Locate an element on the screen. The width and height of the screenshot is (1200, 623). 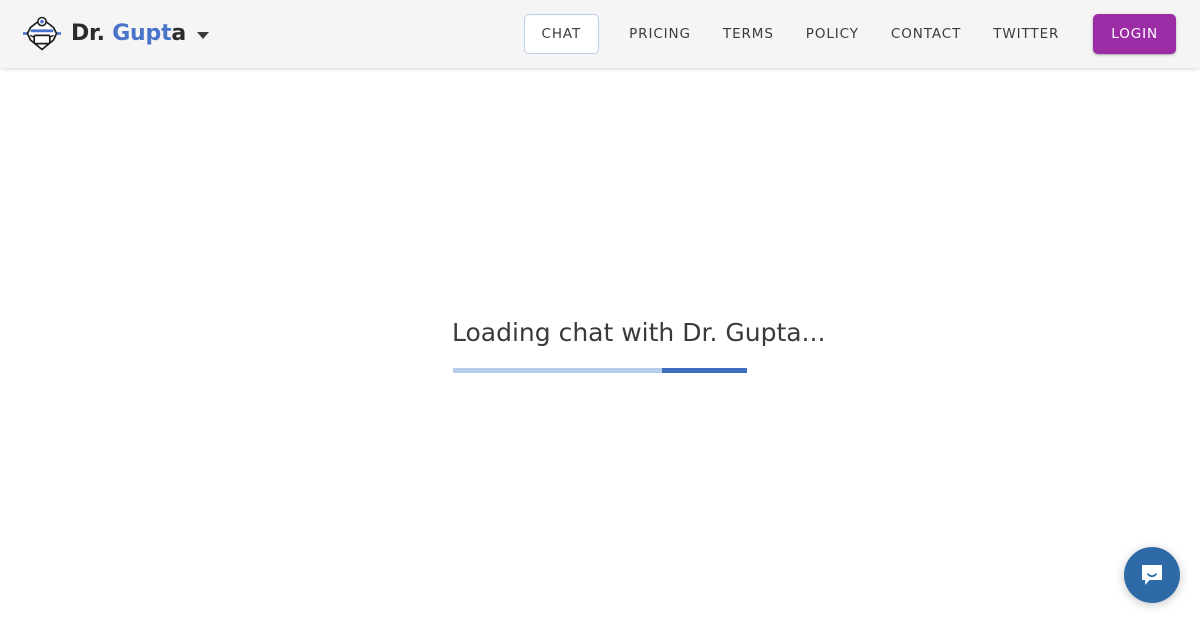
brand-name-highlight: Gupt is located at coordinates (142, 33).